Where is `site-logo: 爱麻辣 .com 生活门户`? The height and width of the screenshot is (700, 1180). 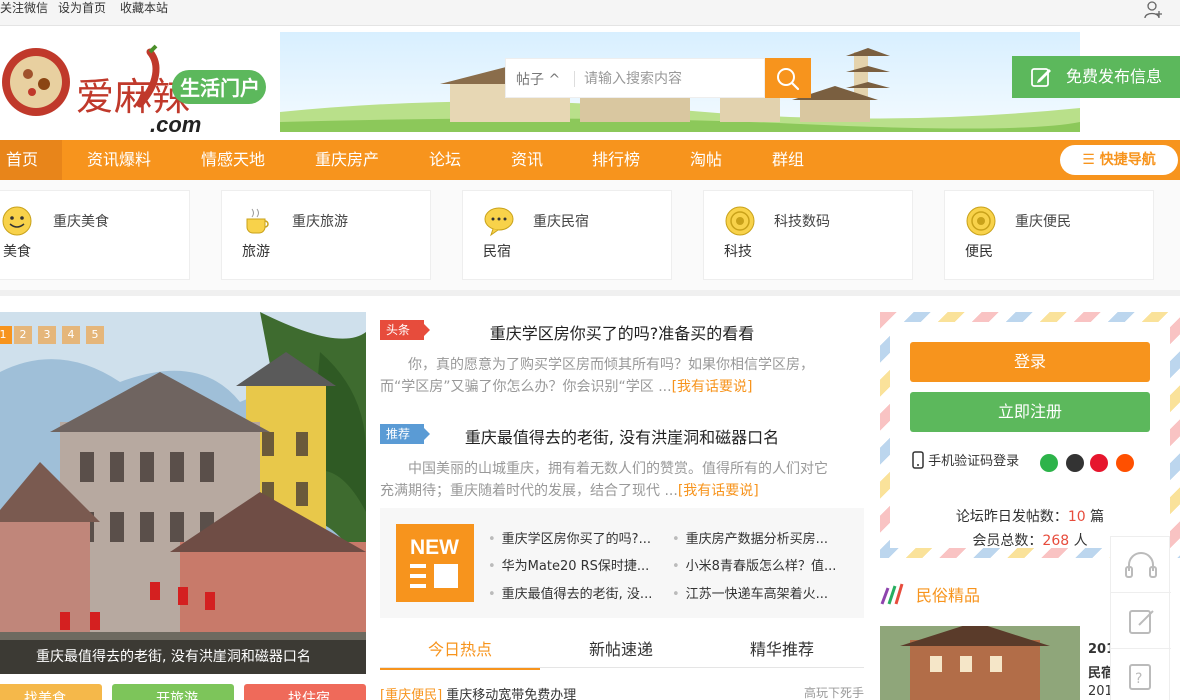 site-logo: 爱麻辣 .com 生活门户 is located at coordinates (137, 96).